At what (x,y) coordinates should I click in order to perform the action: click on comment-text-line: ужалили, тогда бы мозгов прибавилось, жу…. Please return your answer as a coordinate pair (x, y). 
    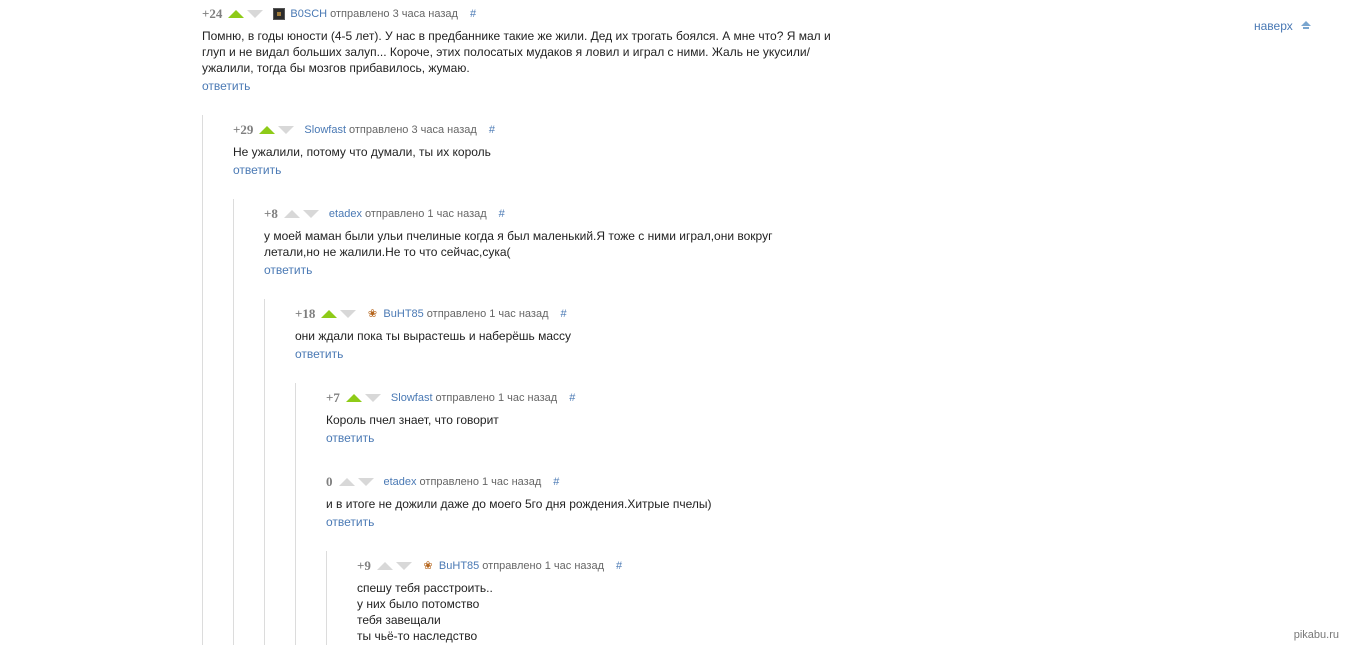
    Looking at the image, I should click on (336, 68).